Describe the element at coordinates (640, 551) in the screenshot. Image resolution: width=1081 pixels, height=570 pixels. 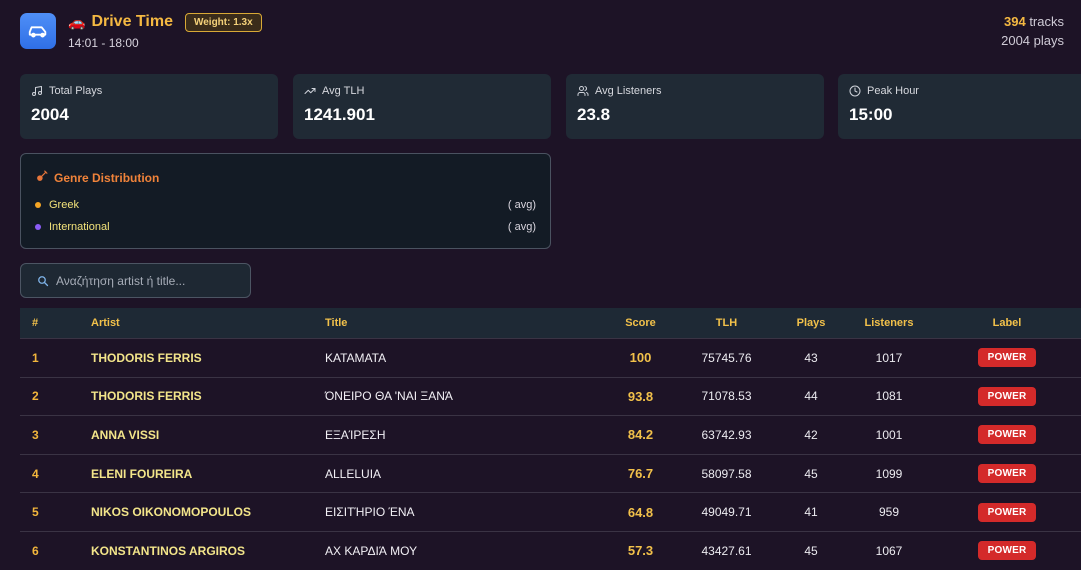
I see `row-score: 57.3` at that location.